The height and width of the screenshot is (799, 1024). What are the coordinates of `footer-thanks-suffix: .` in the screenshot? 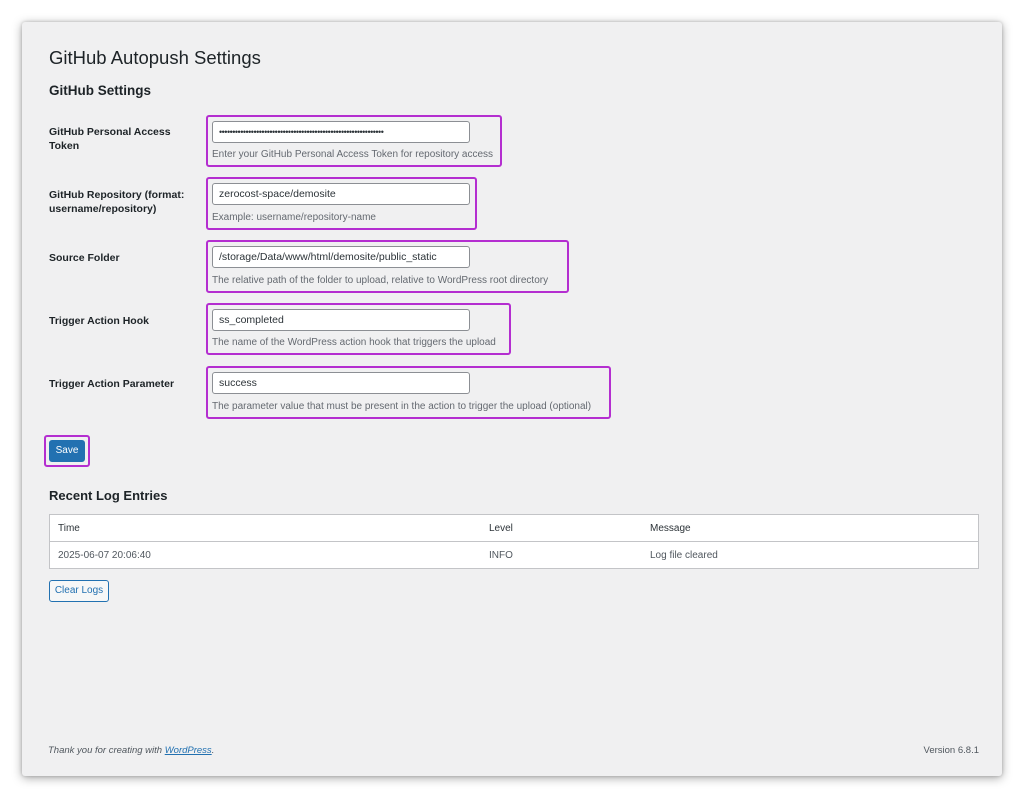 It's located at (213, 750).